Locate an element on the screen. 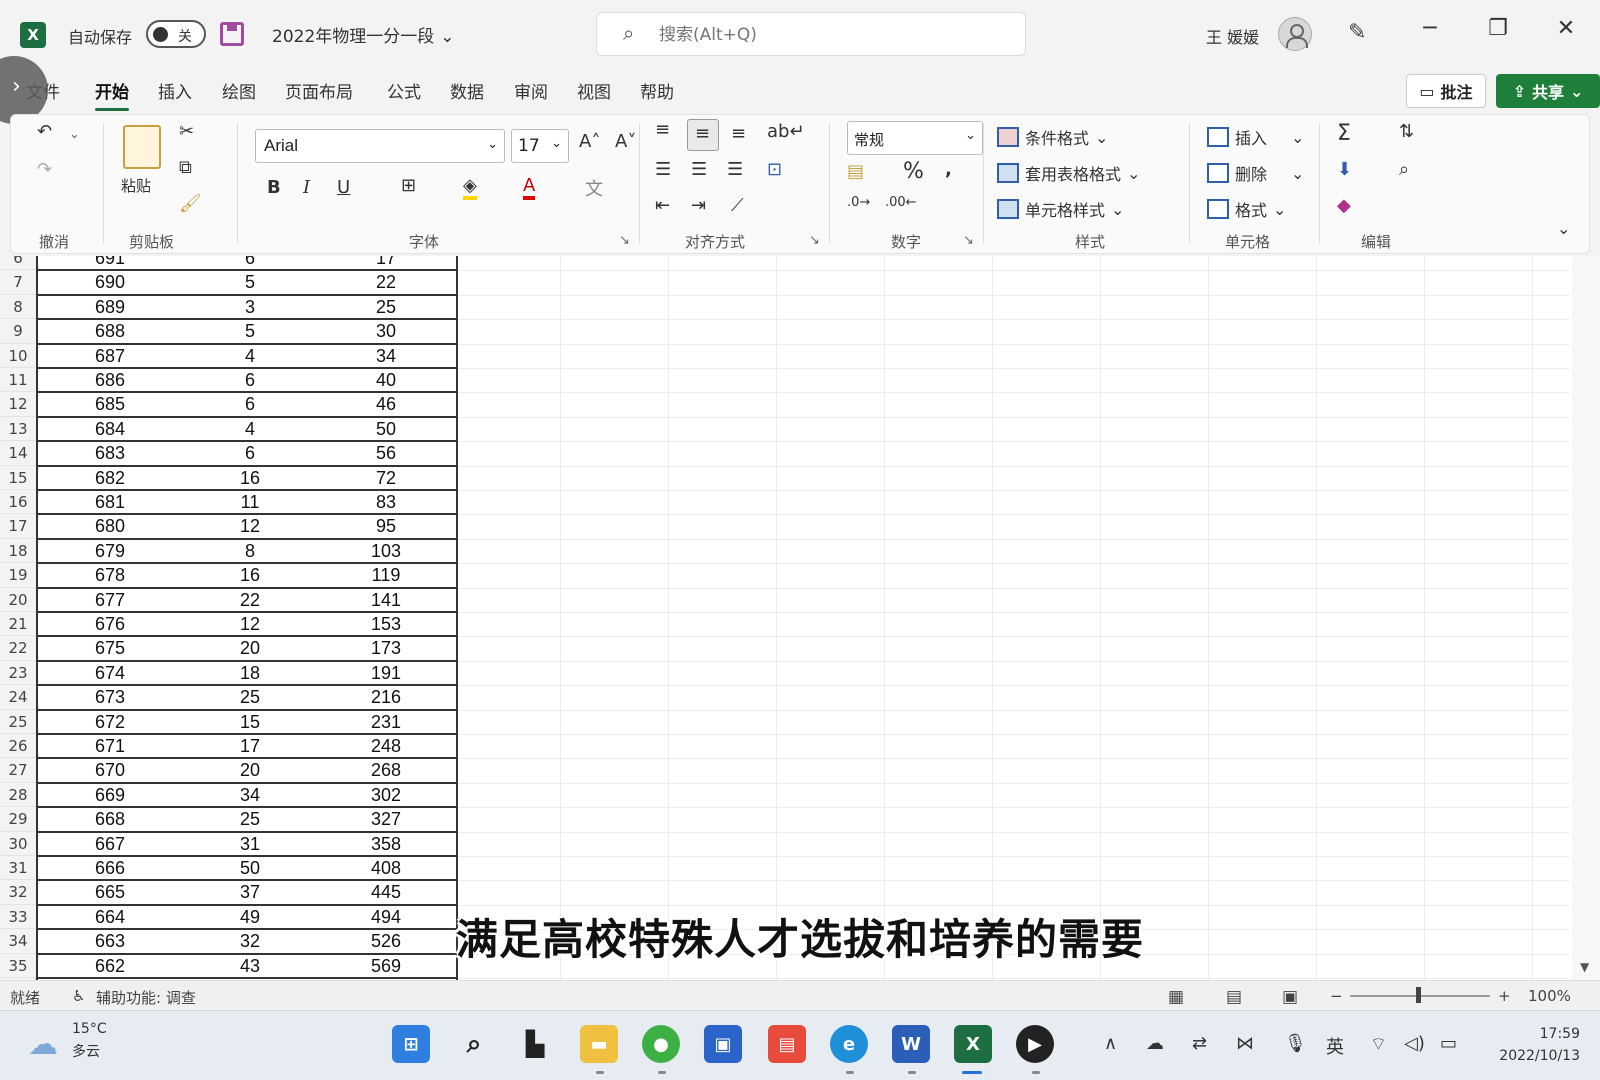 The image size is (1600, 1080). cell-a: 681 is located at coordinates (110, 502).